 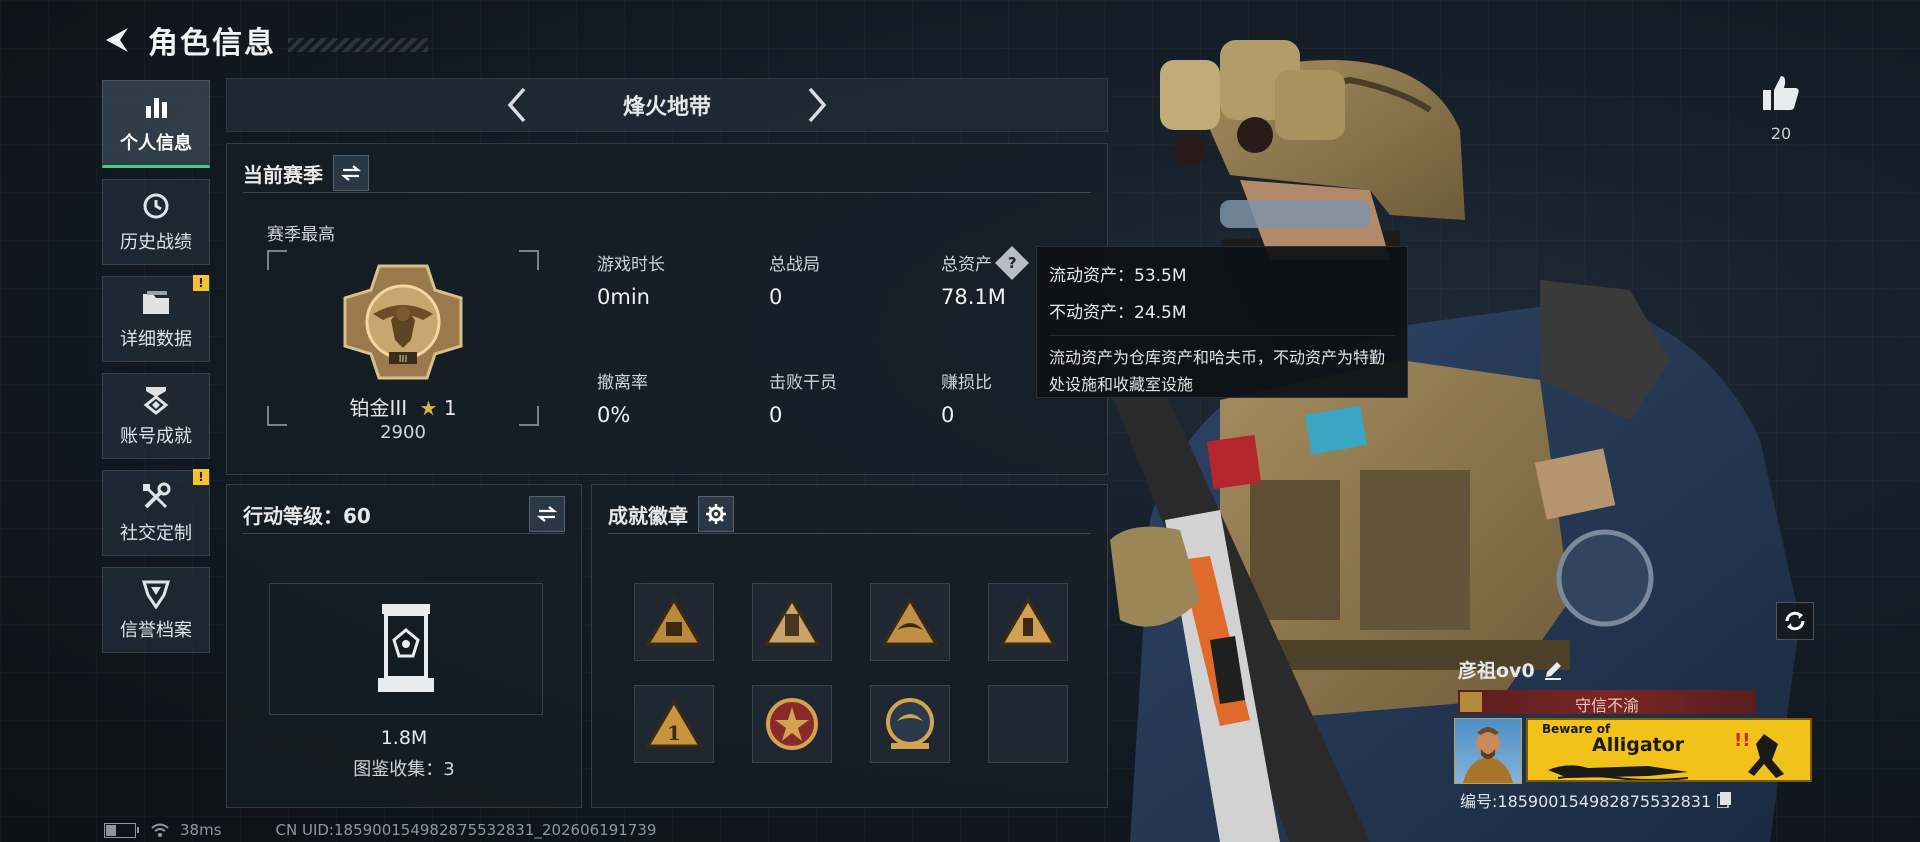 I want to click on stat-profit-loss-ratio: 赚损比 0, so click(x=966, y=397).